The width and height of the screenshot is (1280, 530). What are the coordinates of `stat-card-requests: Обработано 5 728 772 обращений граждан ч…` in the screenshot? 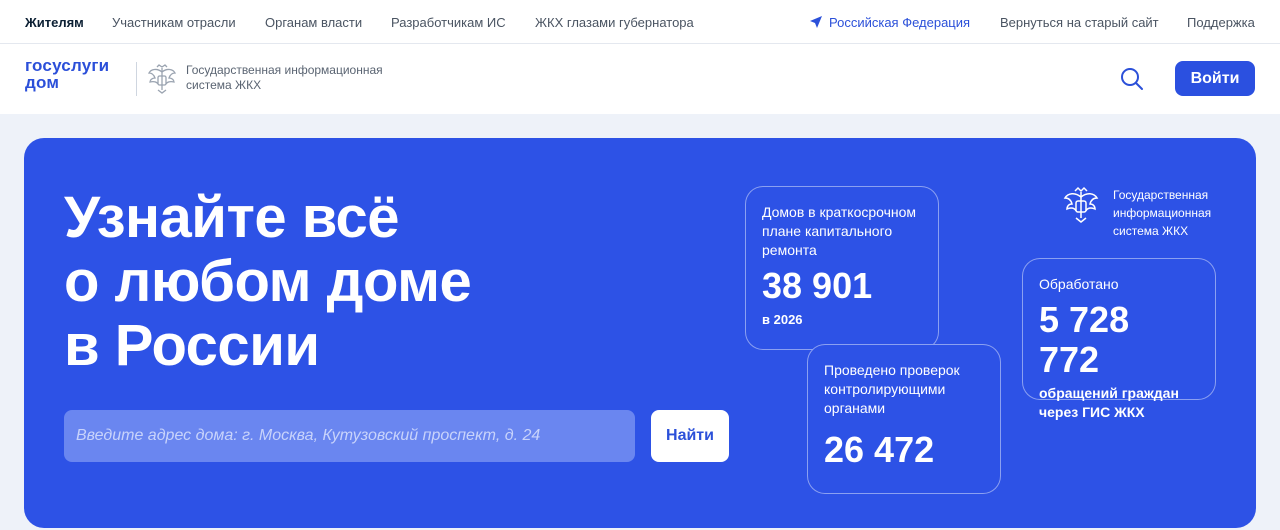 It's located at (1119, 339).